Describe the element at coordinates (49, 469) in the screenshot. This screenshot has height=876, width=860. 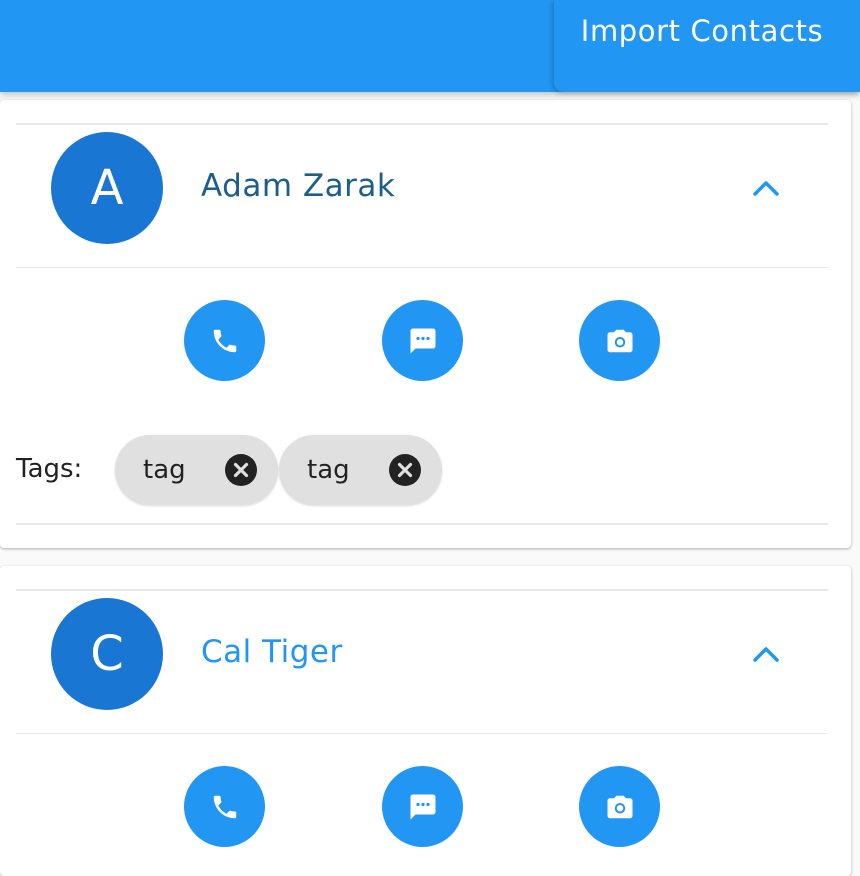
I see `tags-label: Tags:` at that location.